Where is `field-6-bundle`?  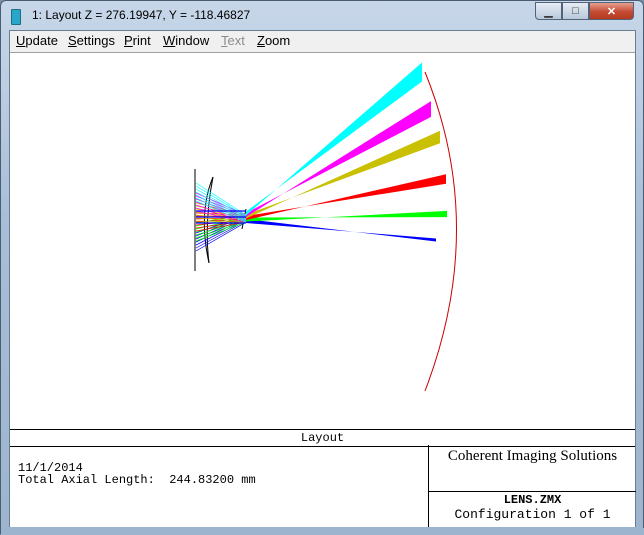 field-6-bundle is located at coordinates (334, 139).